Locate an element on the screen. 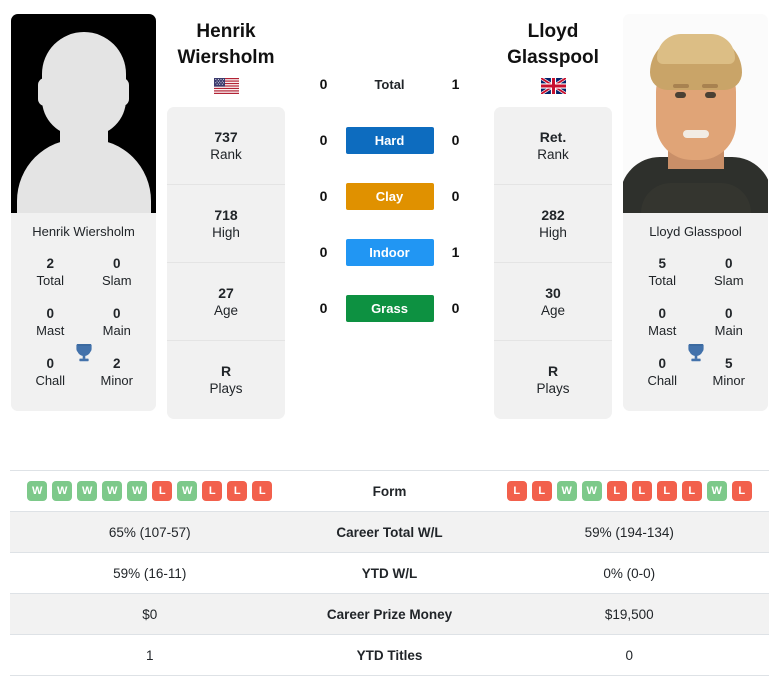 The height and width of the screenshot is (699, 779). silhouette-ear-left is located at coordinates (45, 92).